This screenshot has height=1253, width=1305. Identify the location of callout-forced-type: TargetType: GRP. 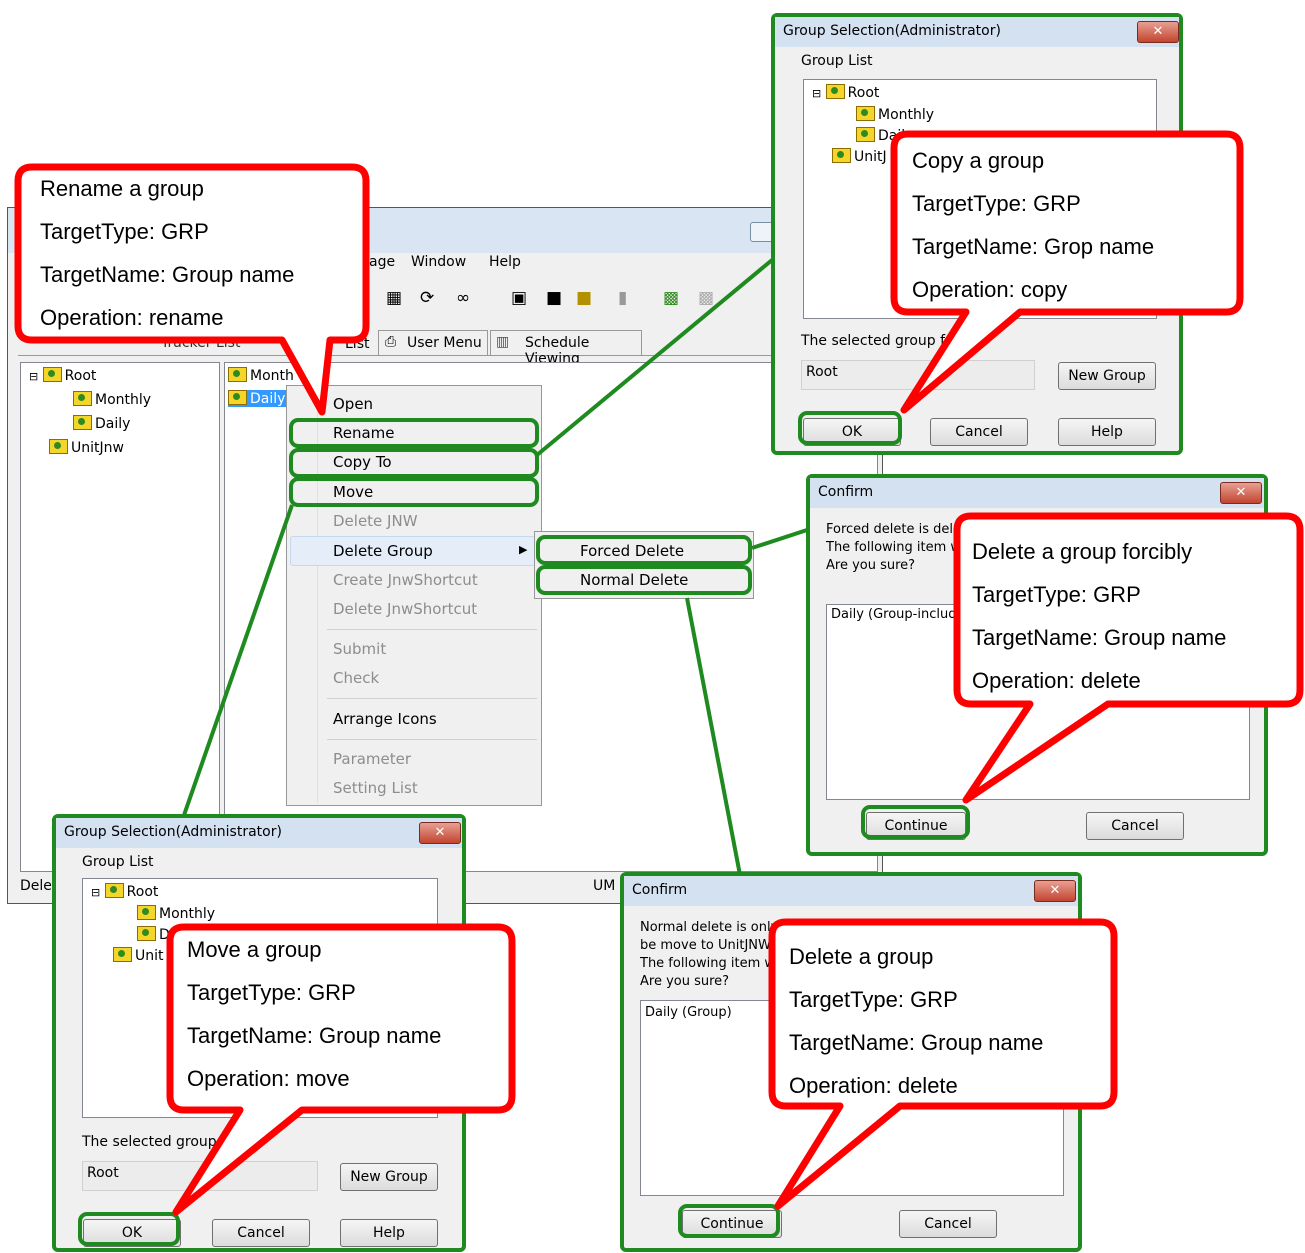
(1056, 594).